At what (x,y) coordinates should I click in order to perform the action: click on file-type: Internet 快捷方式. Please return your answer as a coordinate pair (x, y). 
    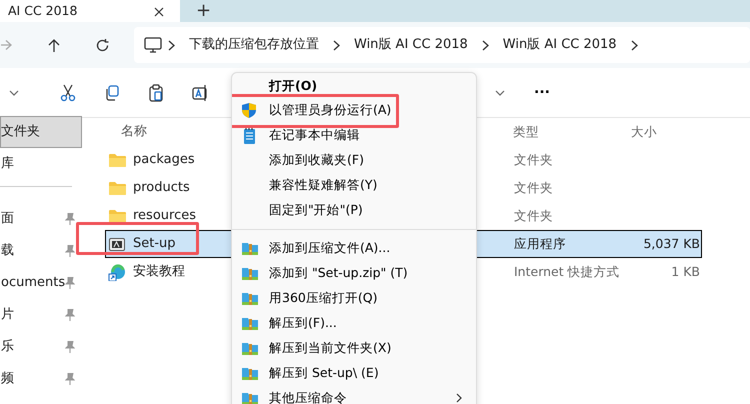
    Looking at the image, I should click on (567, 271).